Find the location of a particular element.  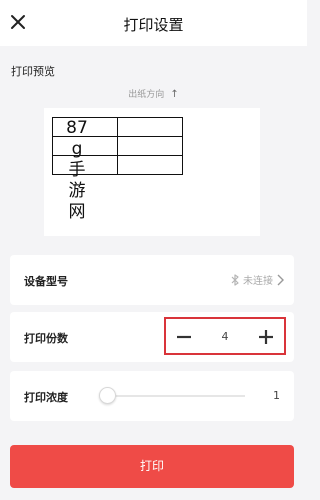

device-status-text: 未连接 is located at coordinates (258, 281).